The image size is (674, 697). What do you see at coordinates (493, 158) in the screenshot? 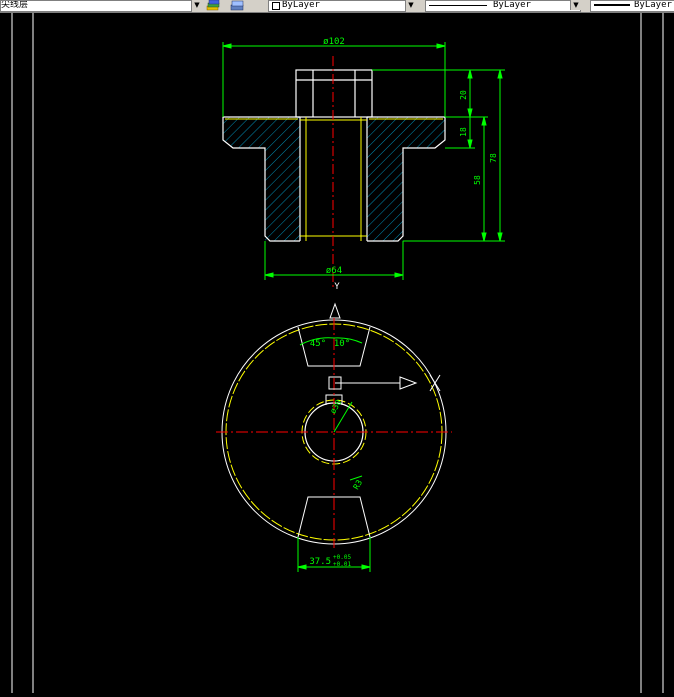
I see `dim-total-height: 78` at bounding box center [493, 158].